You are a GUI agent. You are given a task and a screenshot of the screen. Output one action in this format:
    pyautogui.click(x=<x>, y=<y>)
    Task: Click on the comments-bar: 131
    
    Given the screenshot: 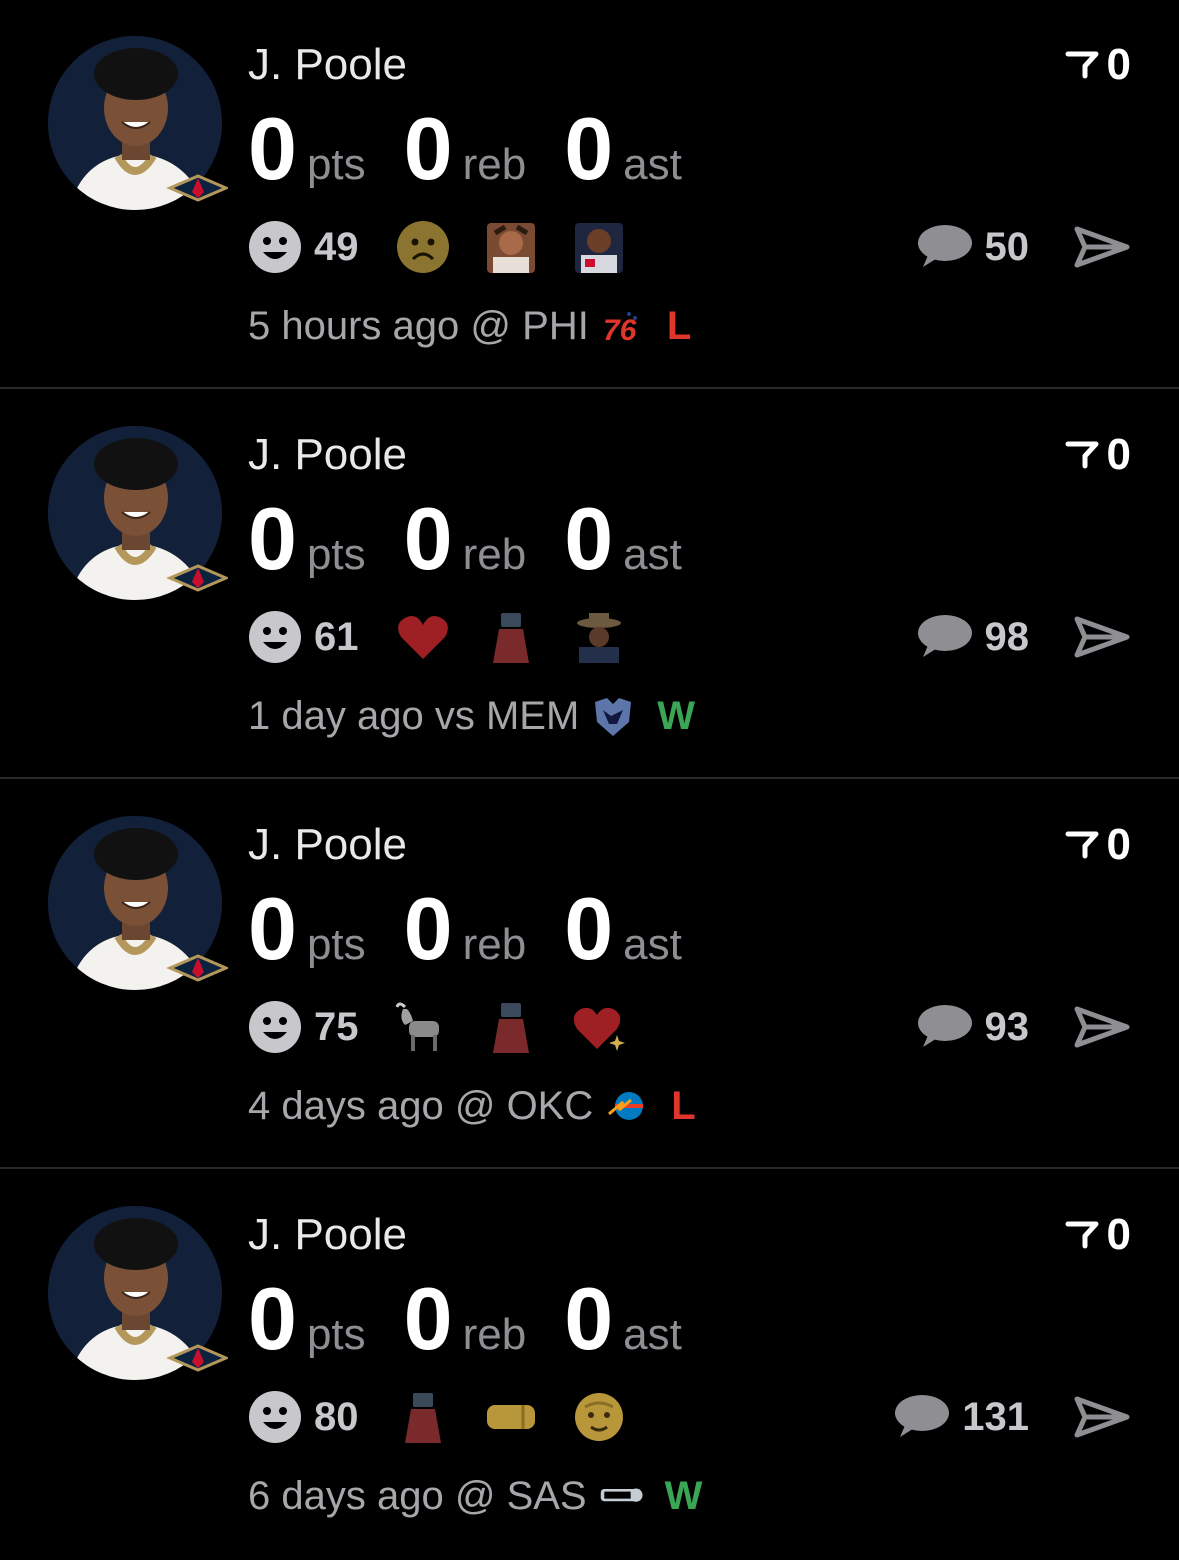 What is the action you would take?
    pyautogui.click(x=1011, y=1417)
    